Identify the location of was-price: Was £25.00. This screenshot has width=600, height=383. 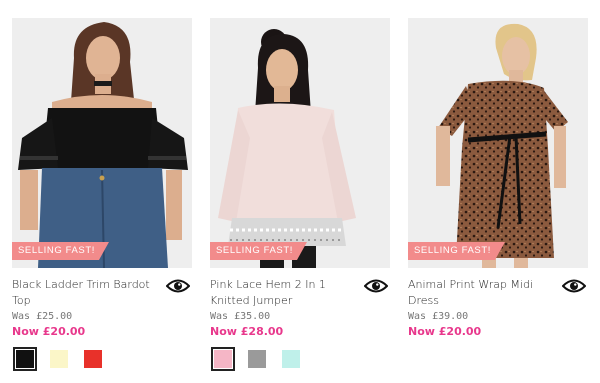
(102, 316).